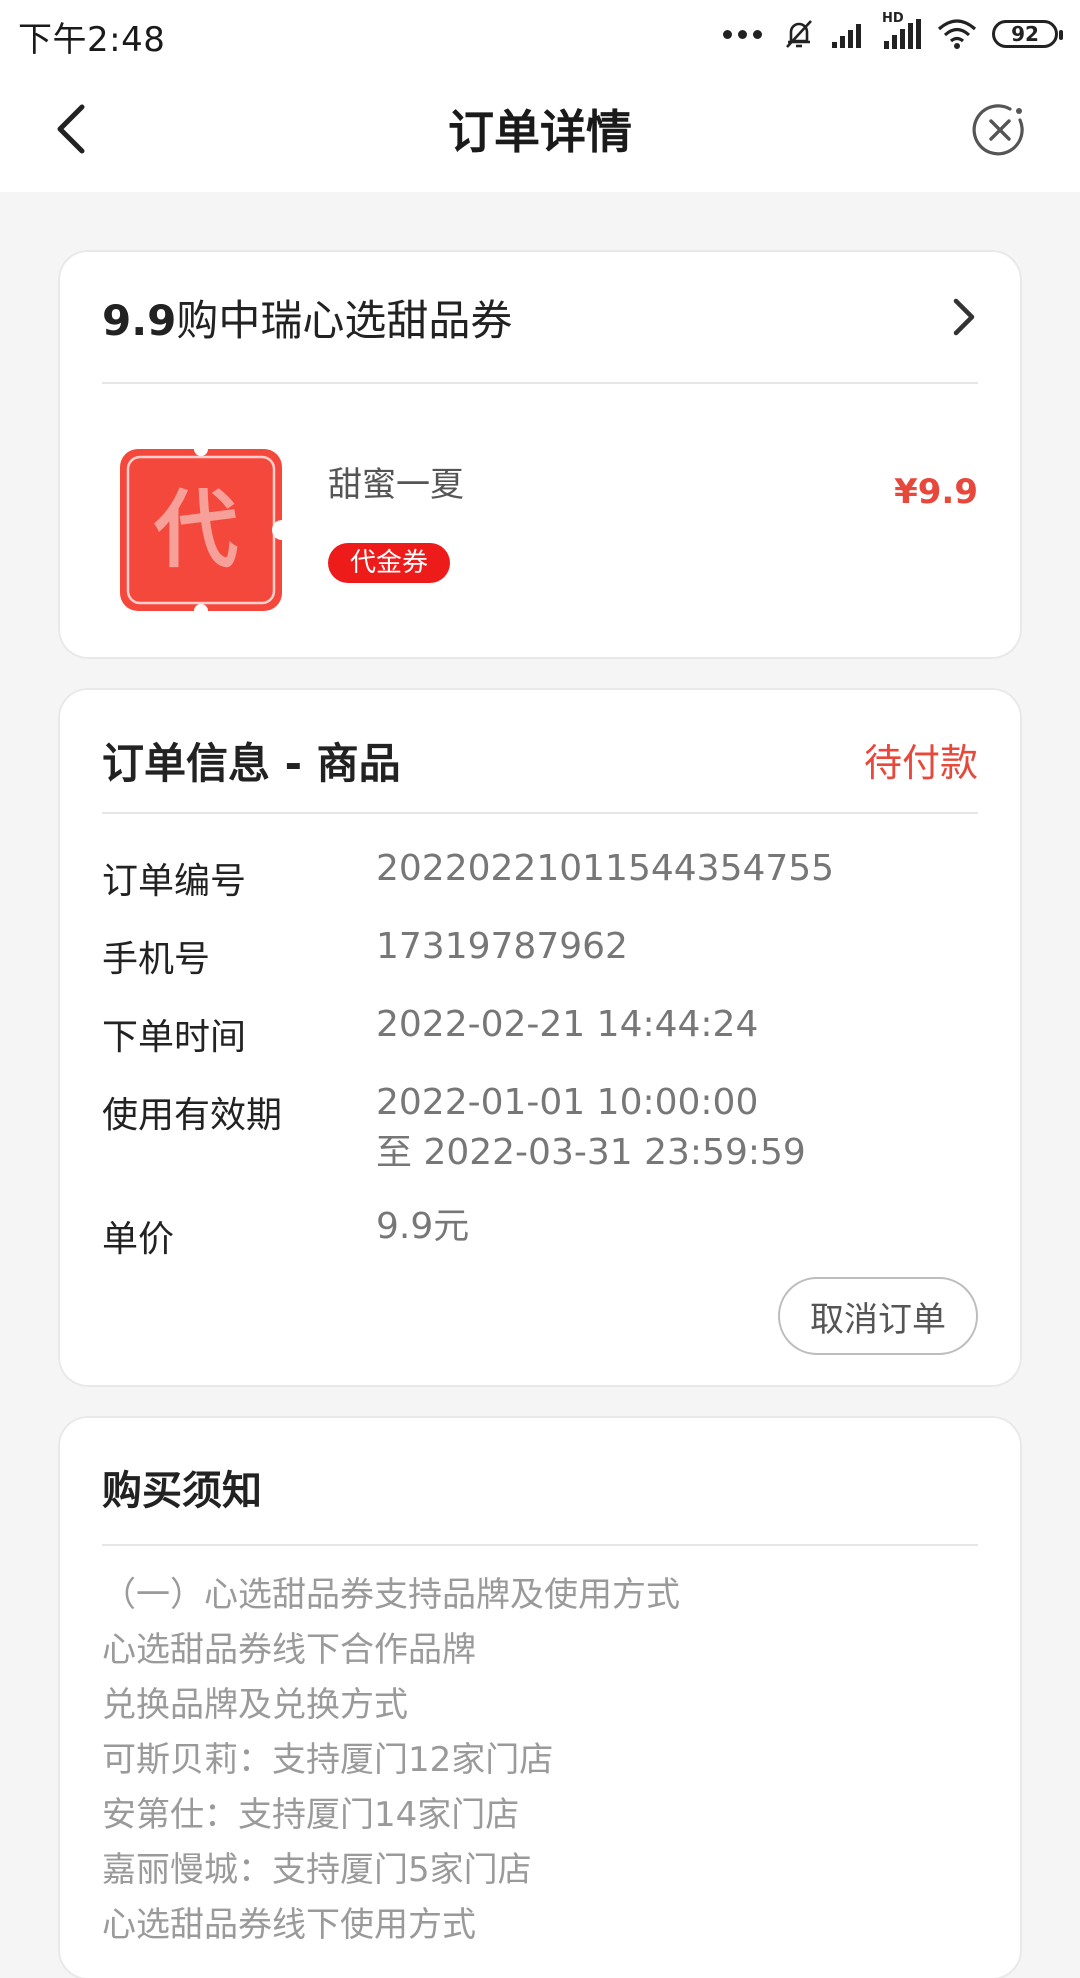  What do you see at coordinates (92, 40) in the screenshot?
I see `status-time: 下午2:48` at bounding box center [92, 40].